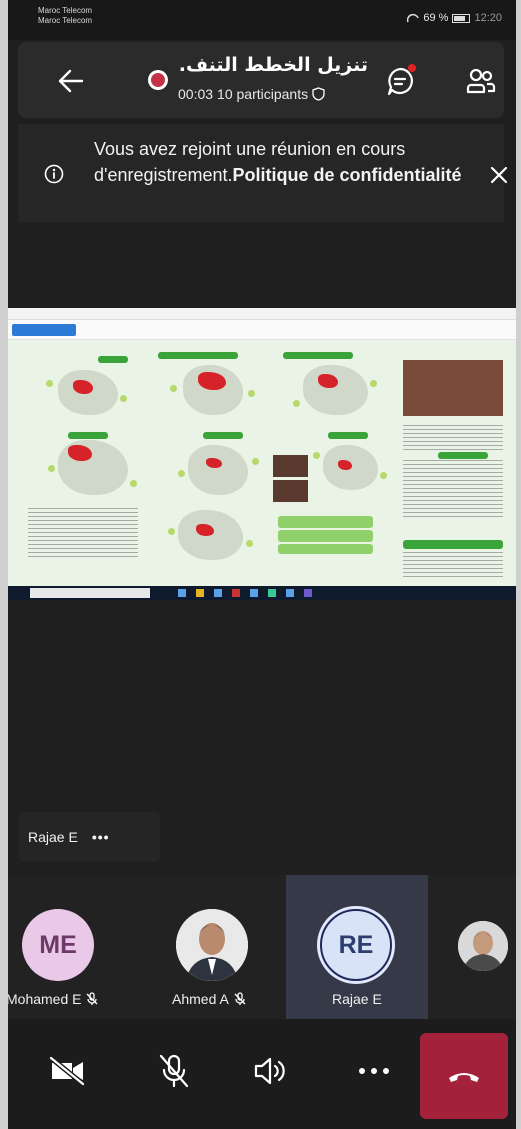 The width and height of the screenshot is (521, 1129). I want to click on system-indicators: 69 % 12:20, so click(454, 18).